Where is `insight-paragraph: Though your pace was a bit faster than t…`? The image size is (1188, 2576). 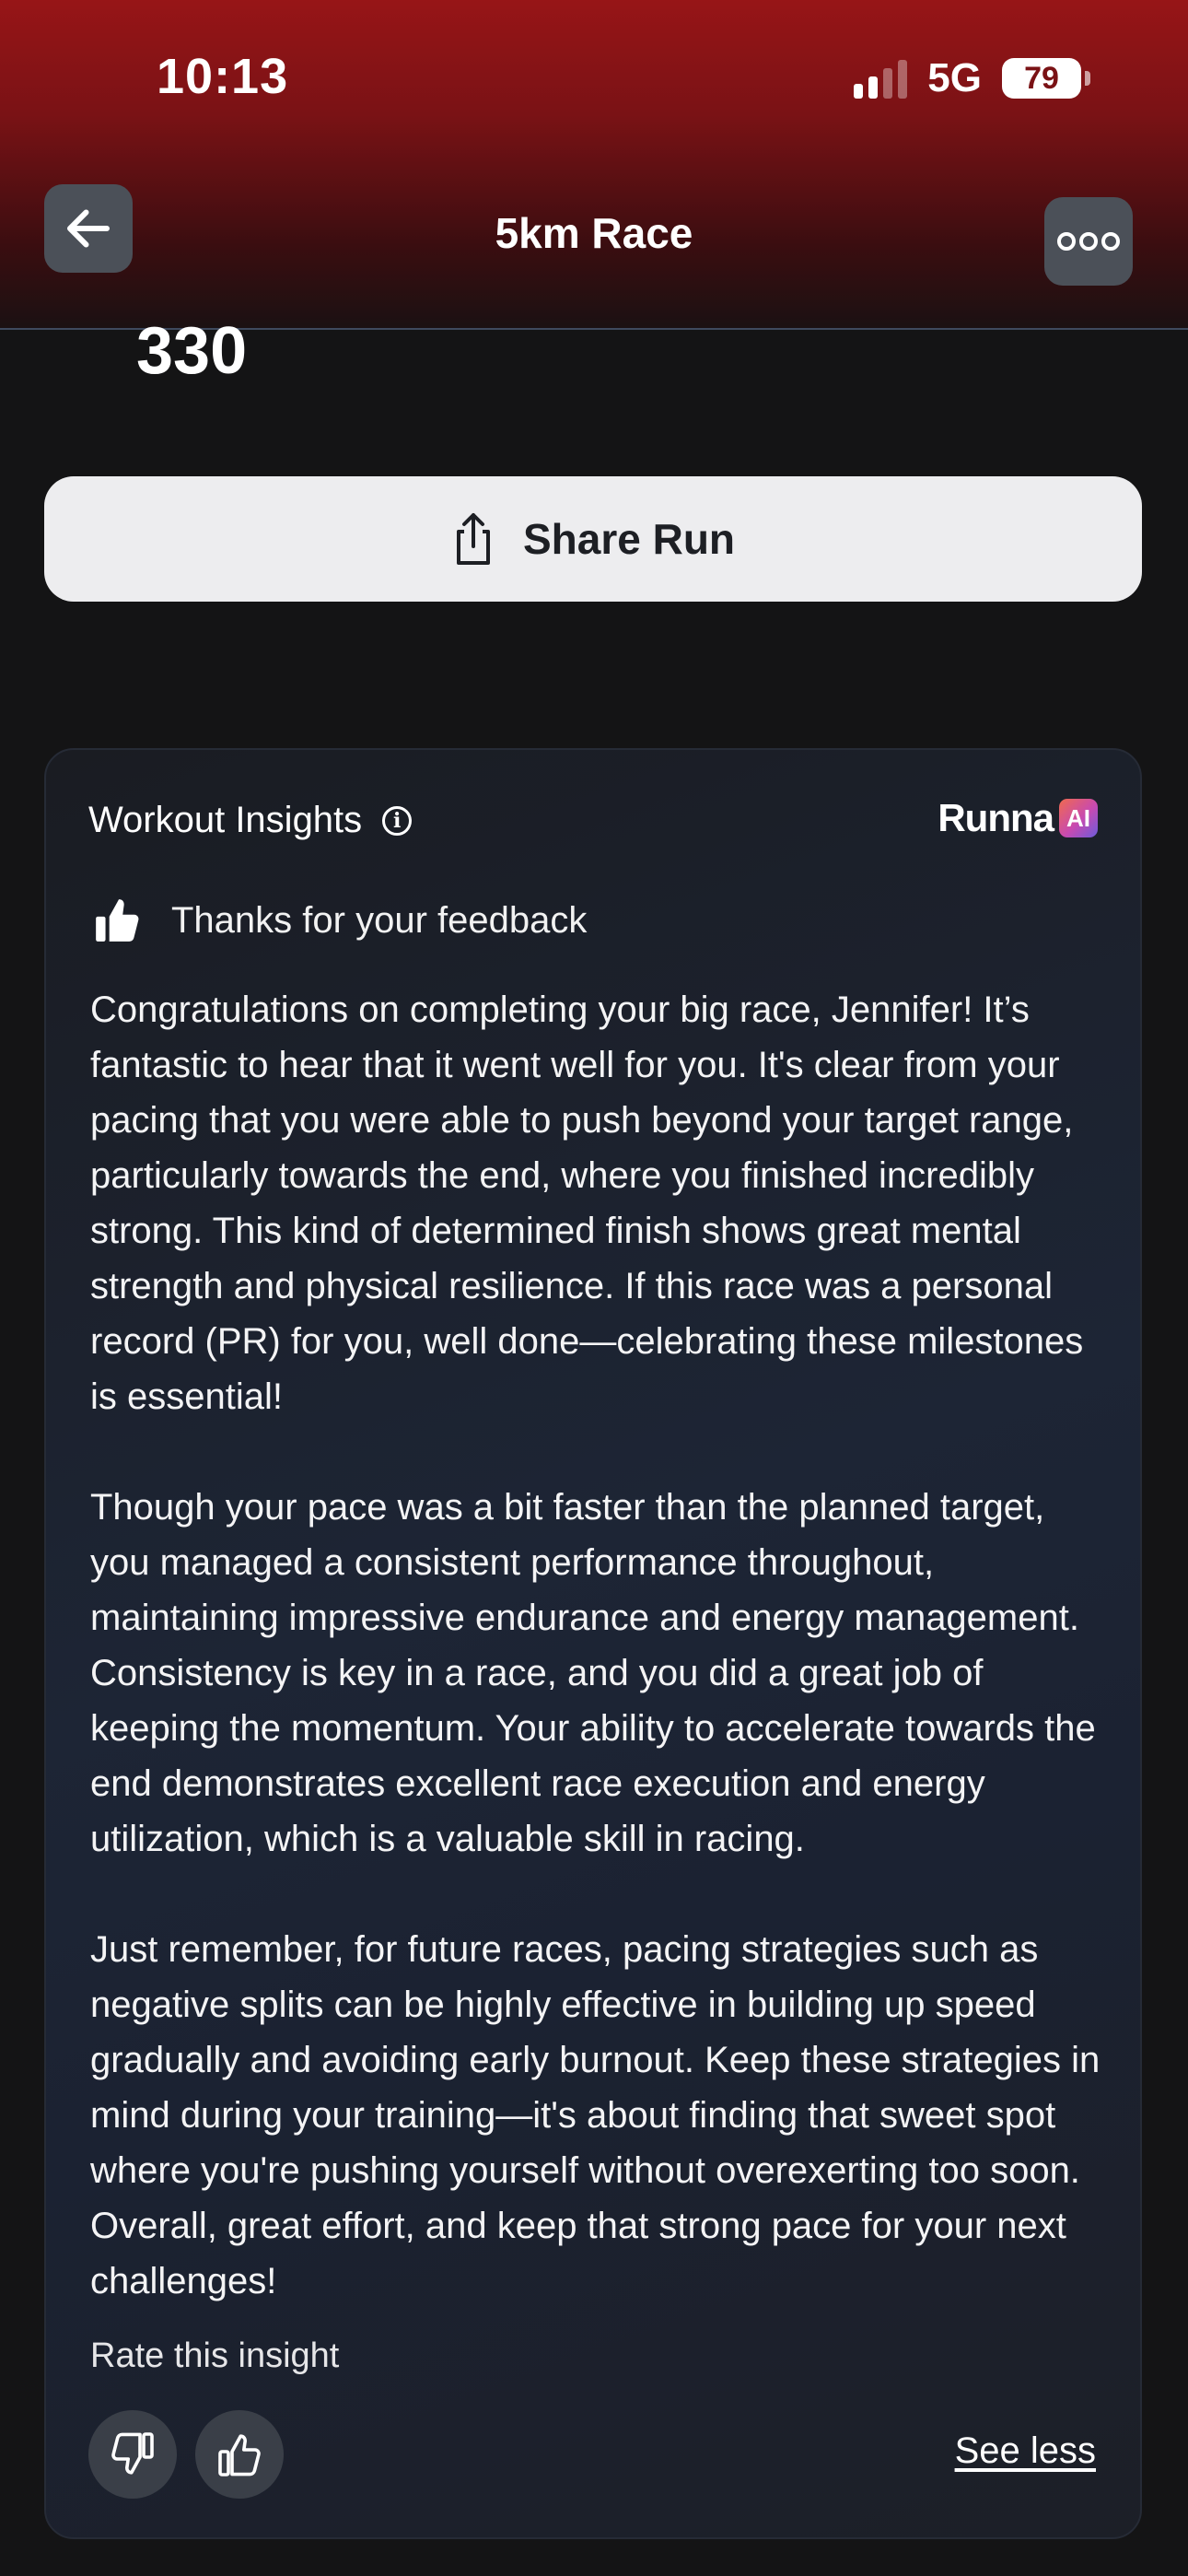
insight-paragraph: Though your pace was a bit faster than t… is located at coordinates (593, 1673).